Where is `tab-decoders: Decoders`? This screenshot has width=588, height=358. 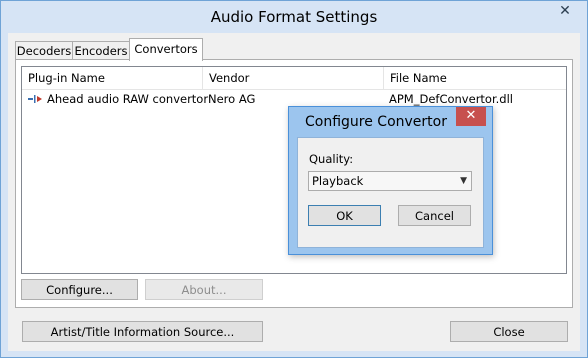
tab-decoders: Decoders is located at coordinates (44, 51).